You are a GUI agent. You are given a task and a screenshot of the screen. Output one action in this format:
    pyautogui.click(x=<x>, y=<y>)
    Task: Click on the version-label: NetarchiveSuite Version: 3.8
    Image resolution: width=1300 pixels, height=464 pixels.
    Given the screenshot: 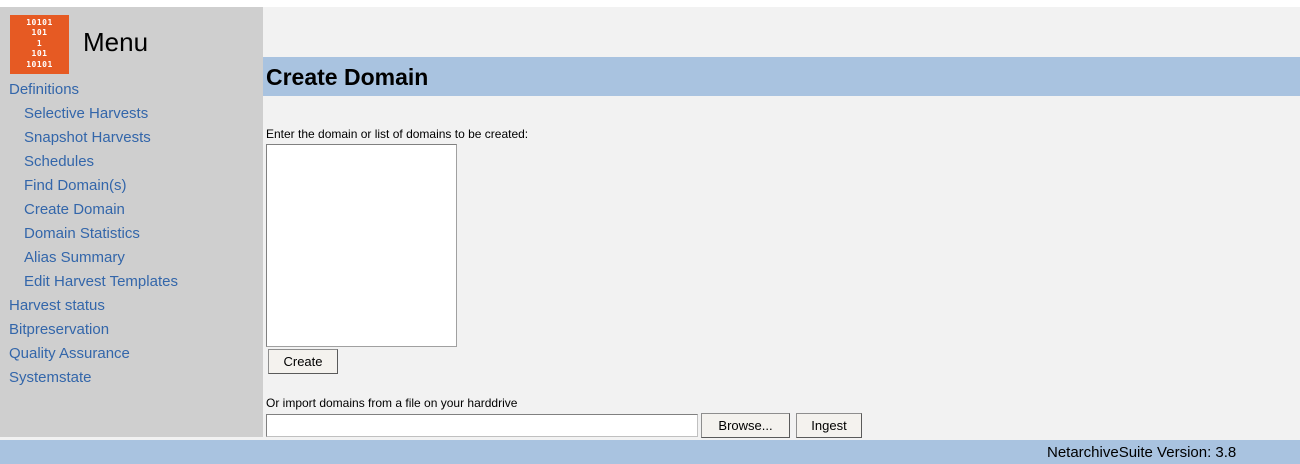 What is the action you would take?
    pyautogui.click(x=1142, y=452)
    